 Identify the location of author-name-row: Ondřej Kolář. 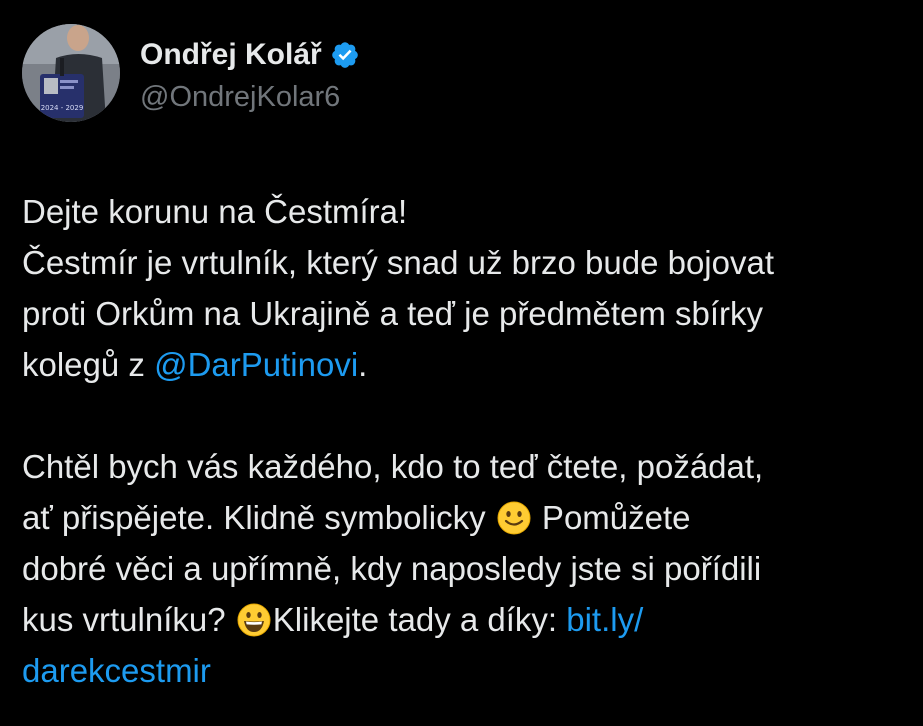
(250, 55).